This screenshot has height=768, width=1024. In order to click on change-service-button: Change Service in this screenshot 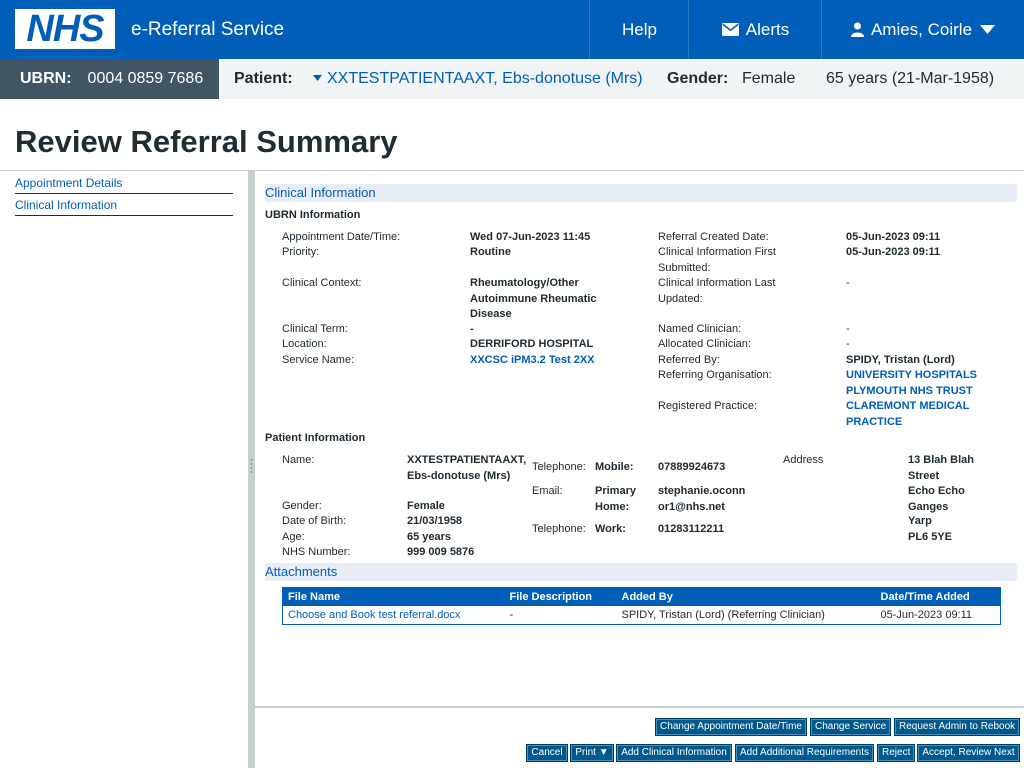, I will do `click(850, 727)`.